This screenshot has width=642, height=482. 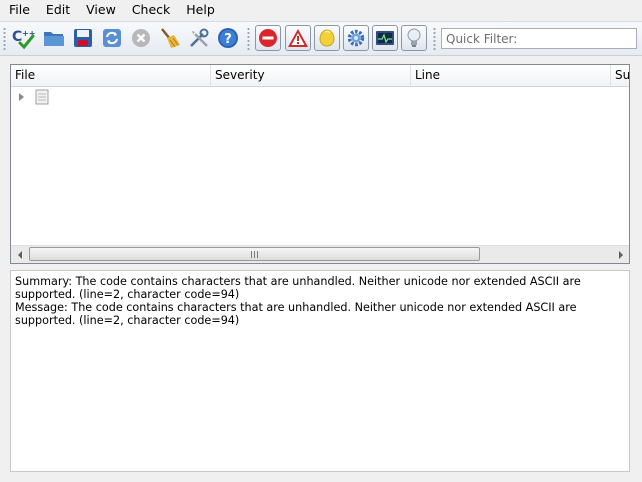 I want to click on show-warnings-toggle, so click(x=298, y=38).